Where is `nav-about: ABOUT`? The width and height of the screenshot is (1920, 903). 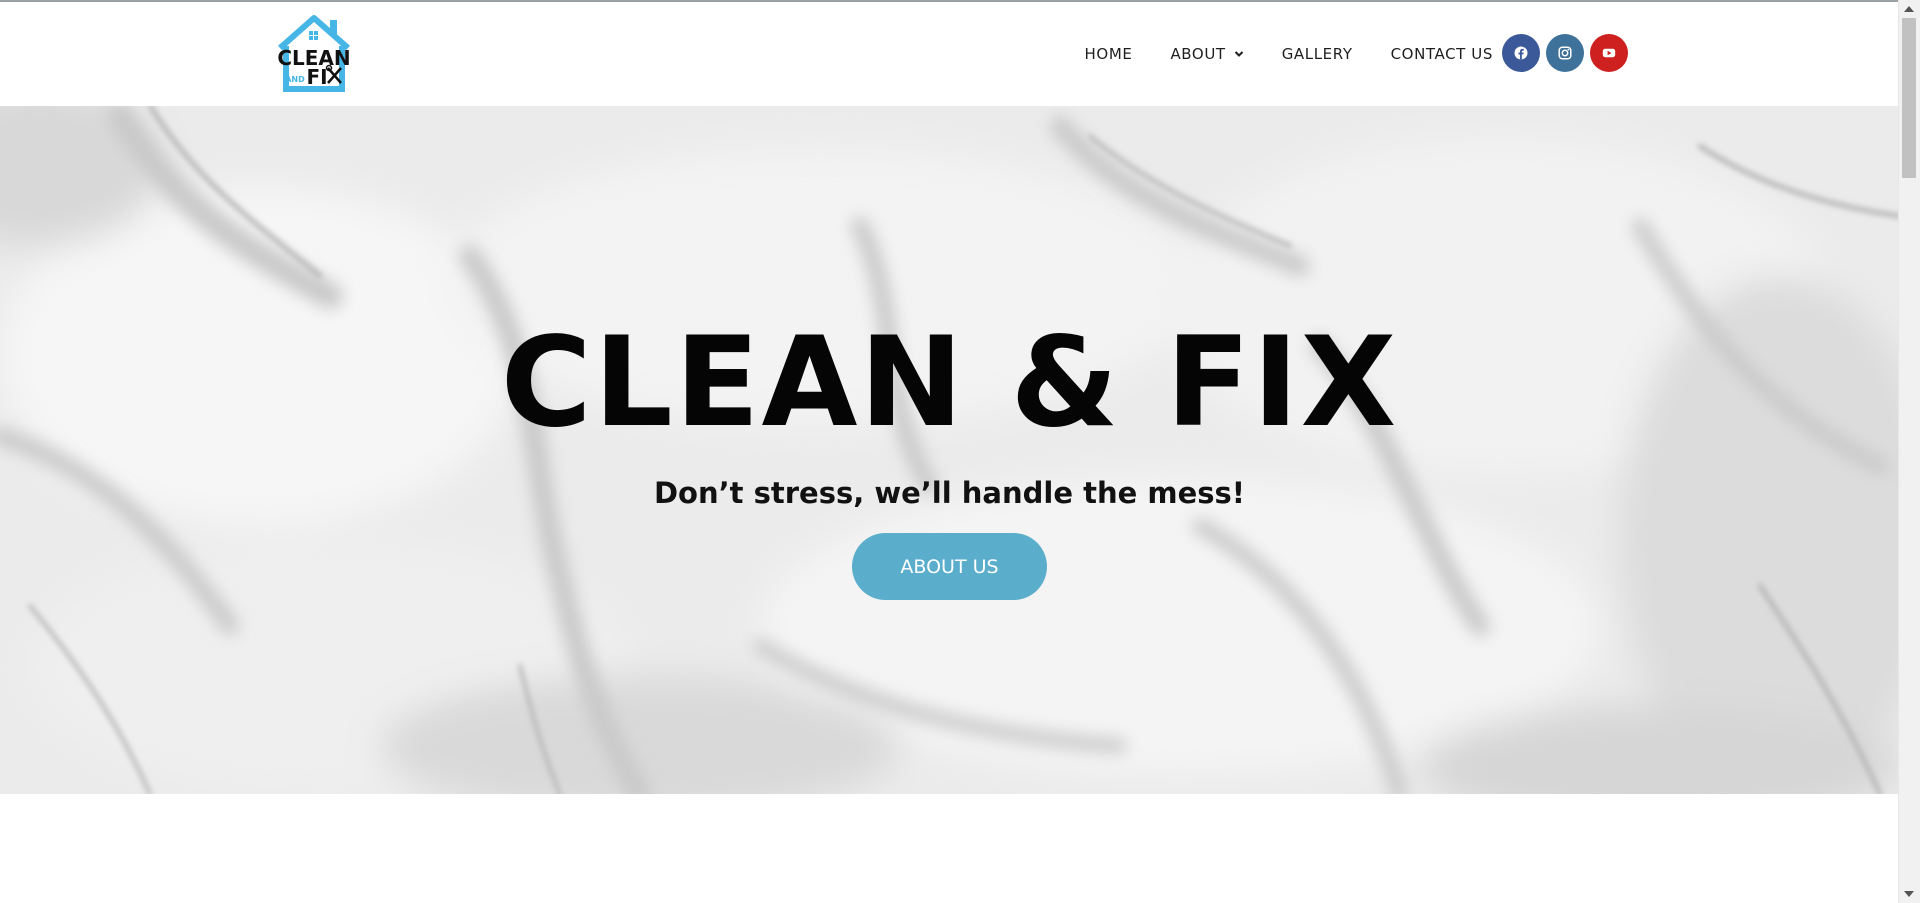 nav-about: ABOUT is located at coordinates (1206, 54).